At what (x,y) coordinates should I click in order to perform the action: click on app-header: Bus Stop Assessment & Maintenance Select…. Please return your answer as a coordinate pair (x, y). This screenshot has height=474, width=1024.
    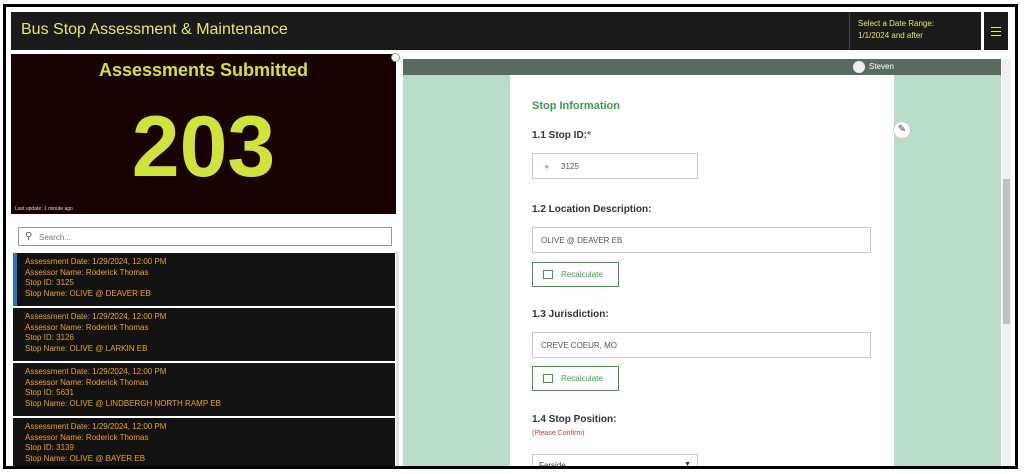
    Looking at the image, I should click on (496, 31).